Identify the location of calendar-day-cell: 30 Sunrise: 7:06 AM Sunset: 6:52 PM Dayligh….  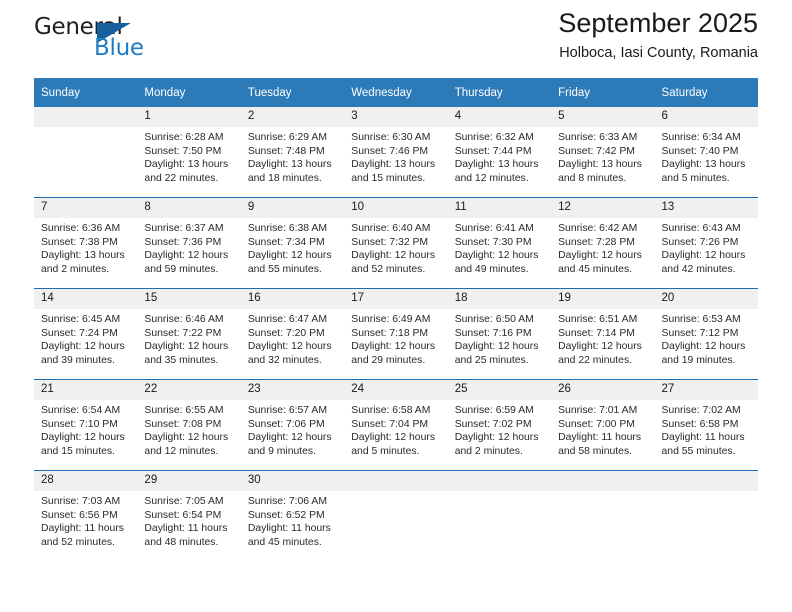
(292, 515).